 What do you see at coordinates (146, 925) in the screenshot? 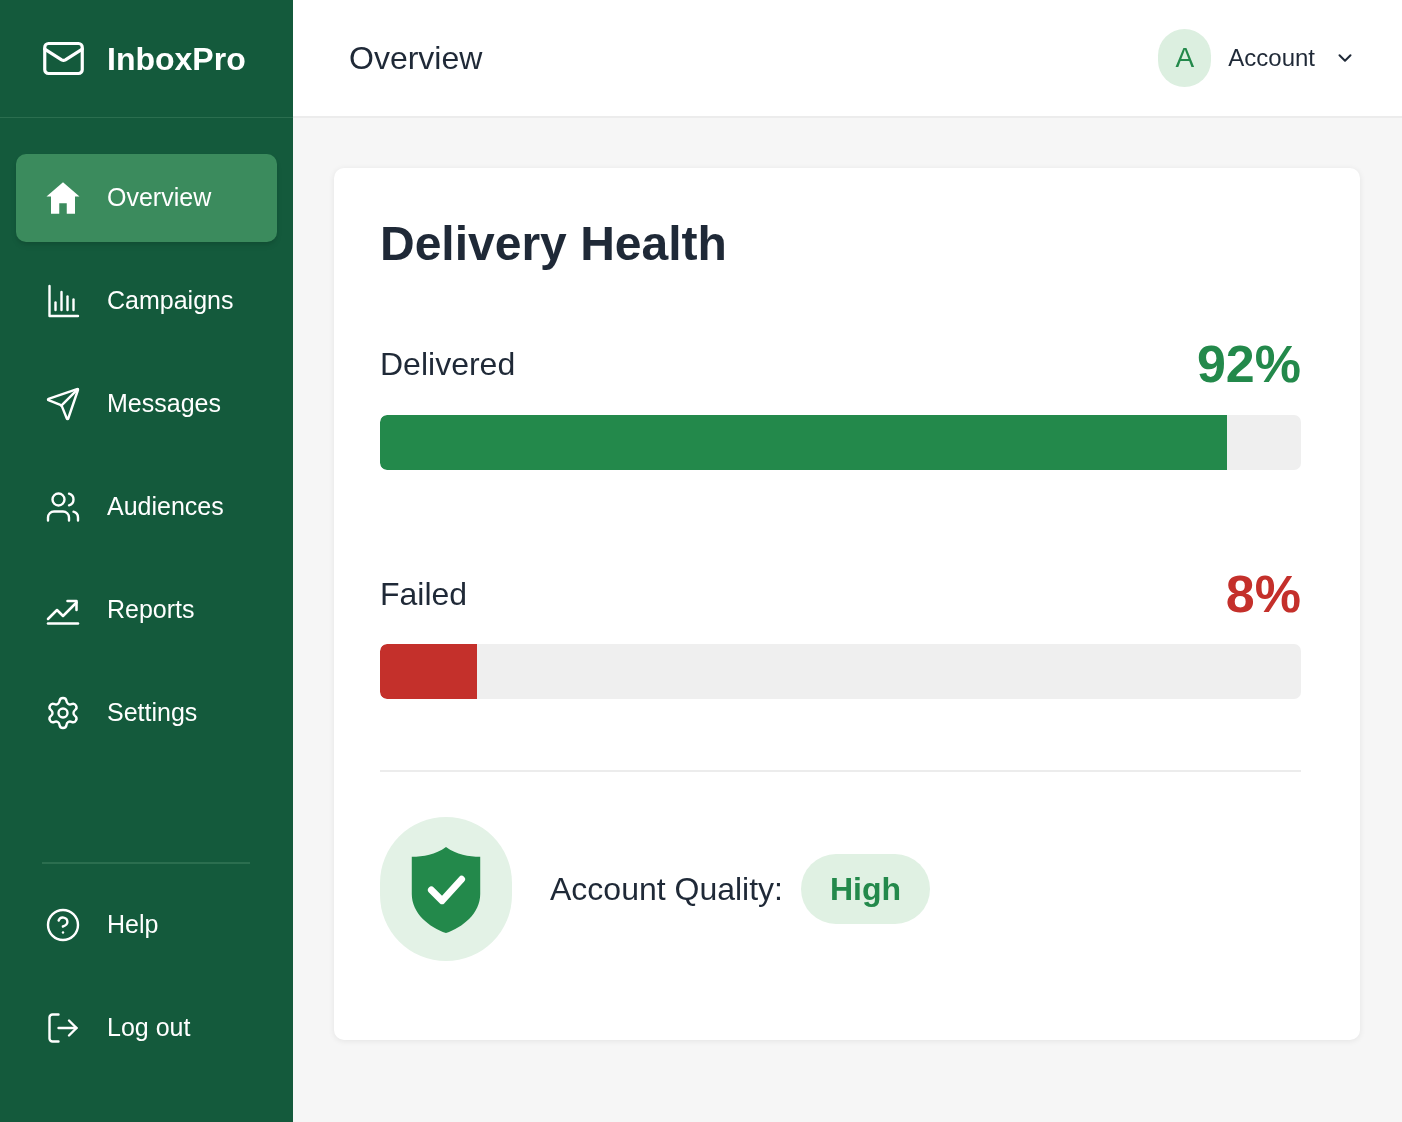
I see `sidebar-item: Help` at bounding box center [146, 925].